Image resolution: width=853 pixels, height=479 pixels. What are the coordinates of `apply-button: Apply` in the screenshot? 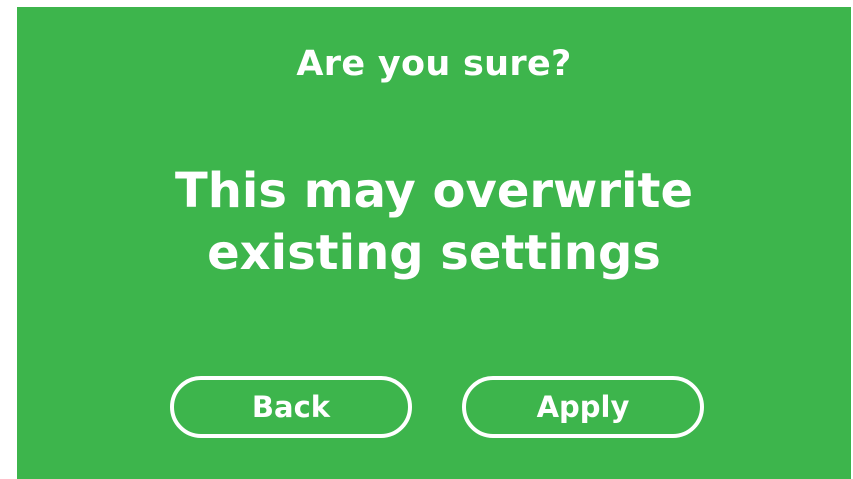 It's located at (583, 407).